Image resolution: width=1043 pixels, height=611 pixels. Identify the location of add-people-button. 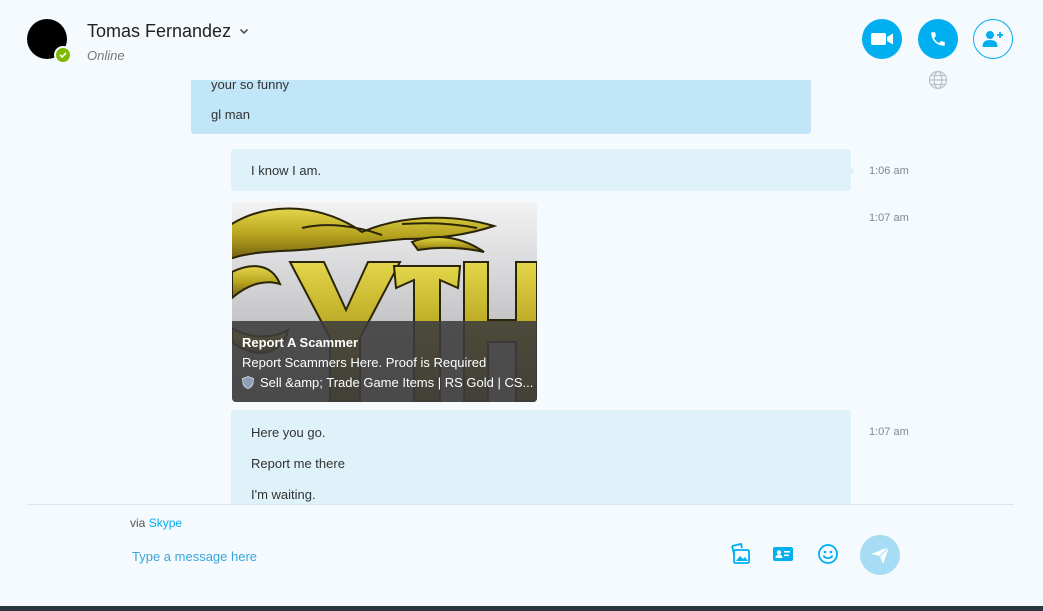
(993, 39).